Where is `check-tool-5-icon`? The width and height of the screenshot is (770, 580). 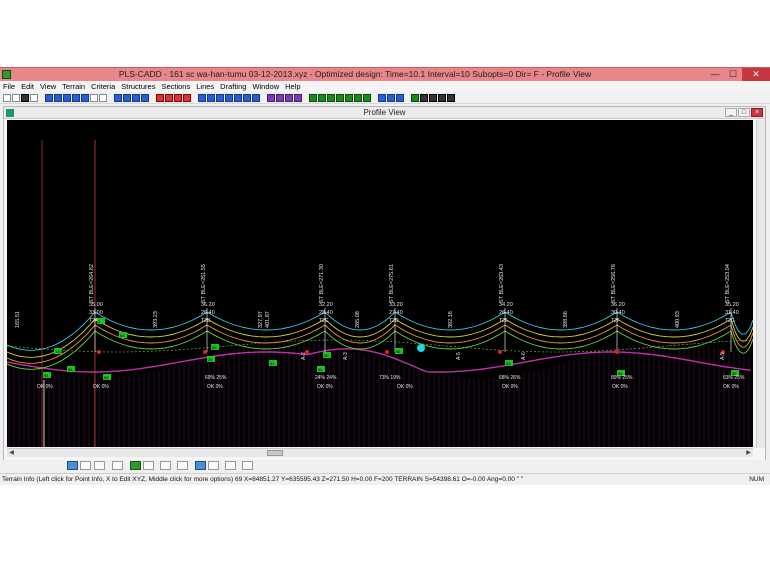 check-tool-5-icon is located at coordinates (349, 97).